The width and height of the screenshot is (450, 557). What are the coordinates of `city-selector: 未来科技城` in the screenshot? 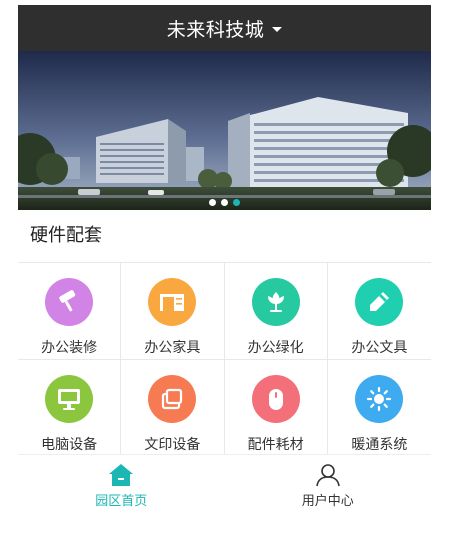 It's located at (224, 28).